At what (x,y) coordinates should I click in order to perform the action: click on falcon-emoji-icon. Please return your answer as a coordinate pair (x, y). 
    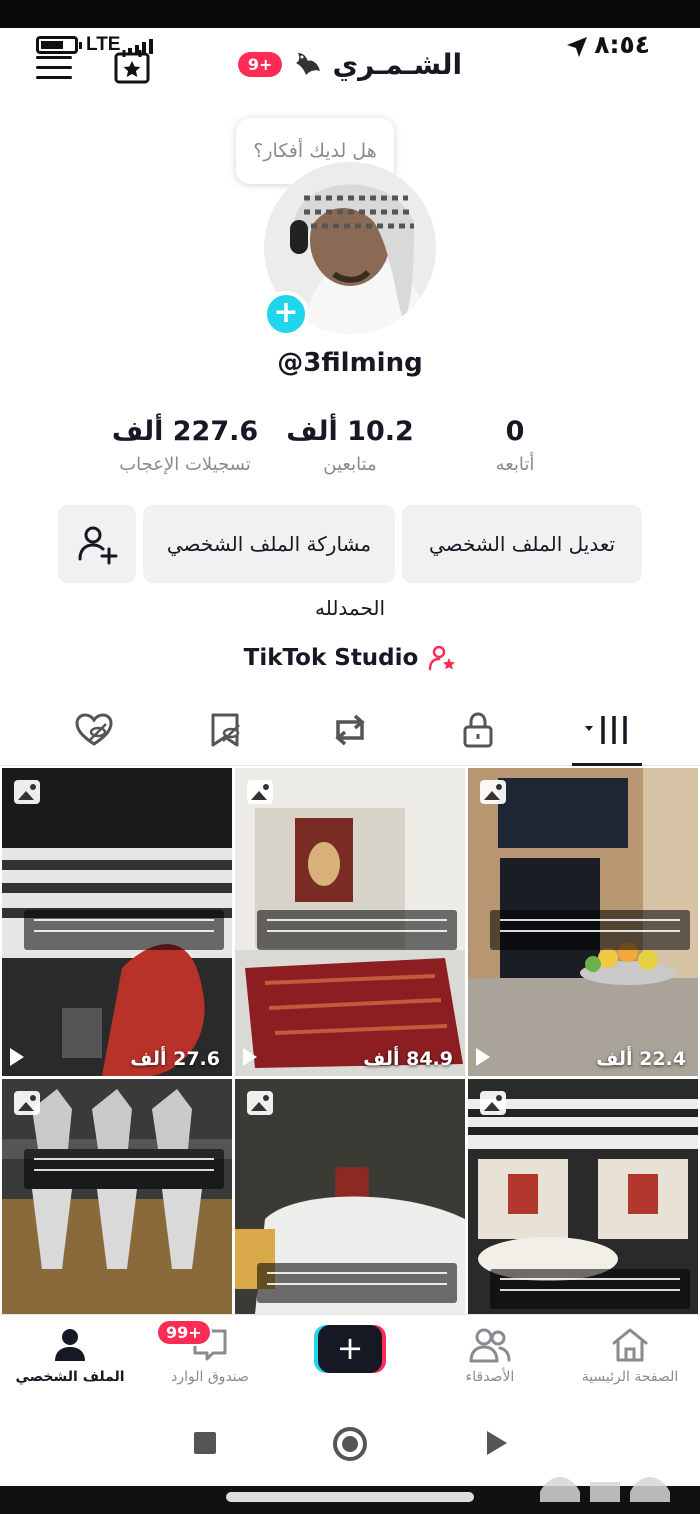
    Looking at the image, I should click on (308, 64).